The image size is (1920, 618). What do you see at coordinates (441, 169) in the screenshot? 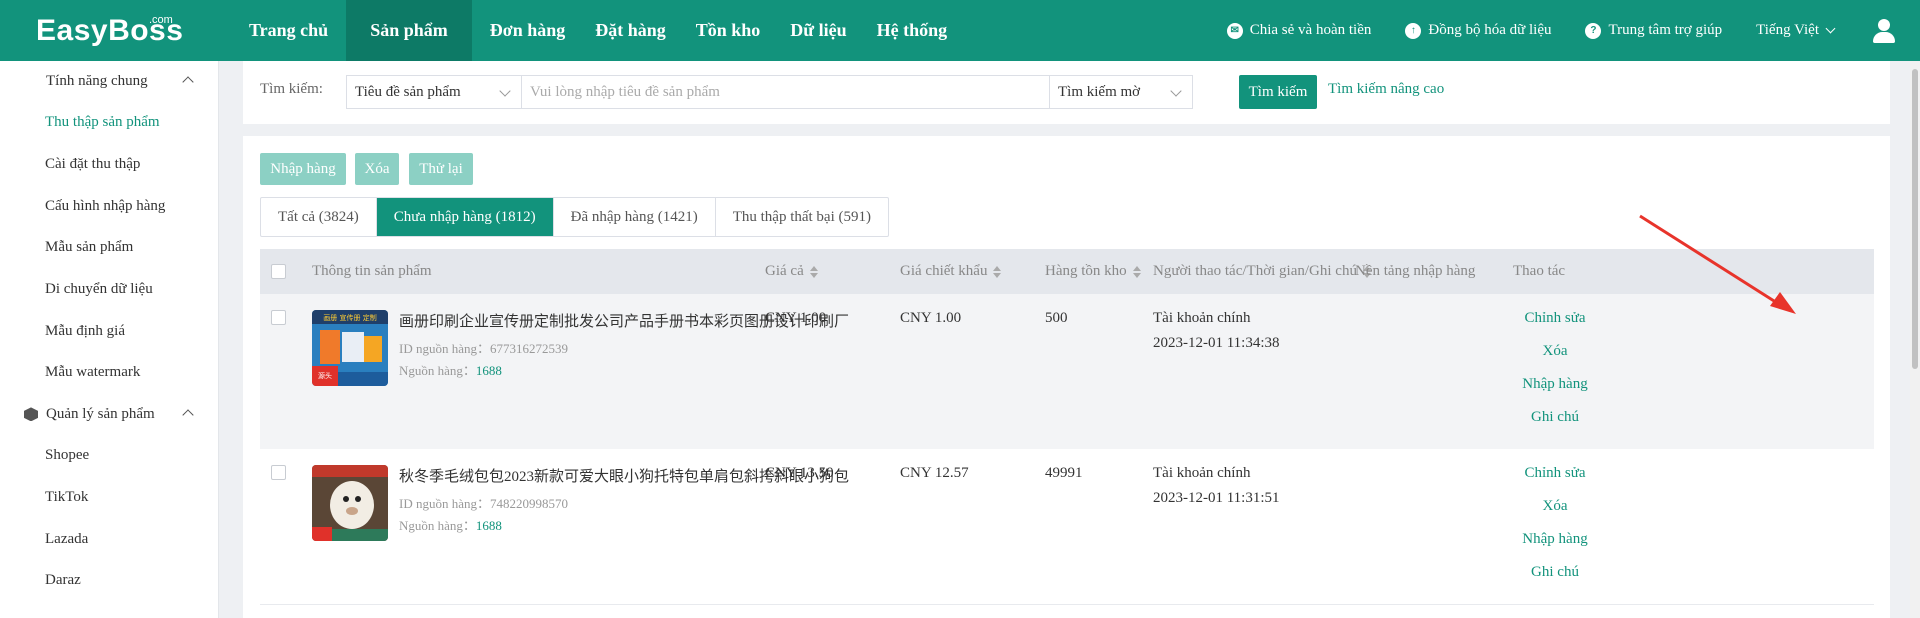
I see `retry-button: Thử lại` at bounding box center [441, 169].